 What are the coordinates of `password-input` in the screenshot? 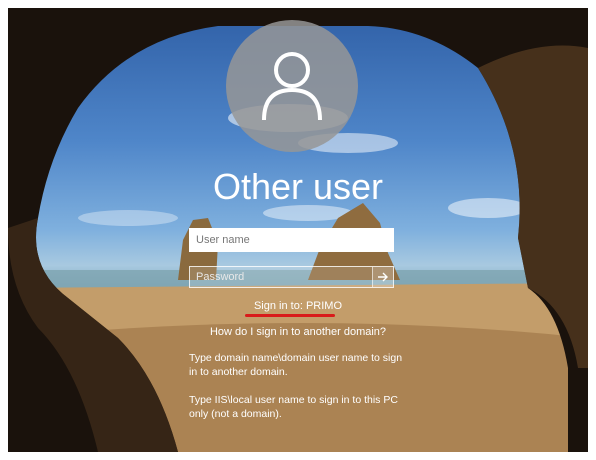 It's located at (281, 277).